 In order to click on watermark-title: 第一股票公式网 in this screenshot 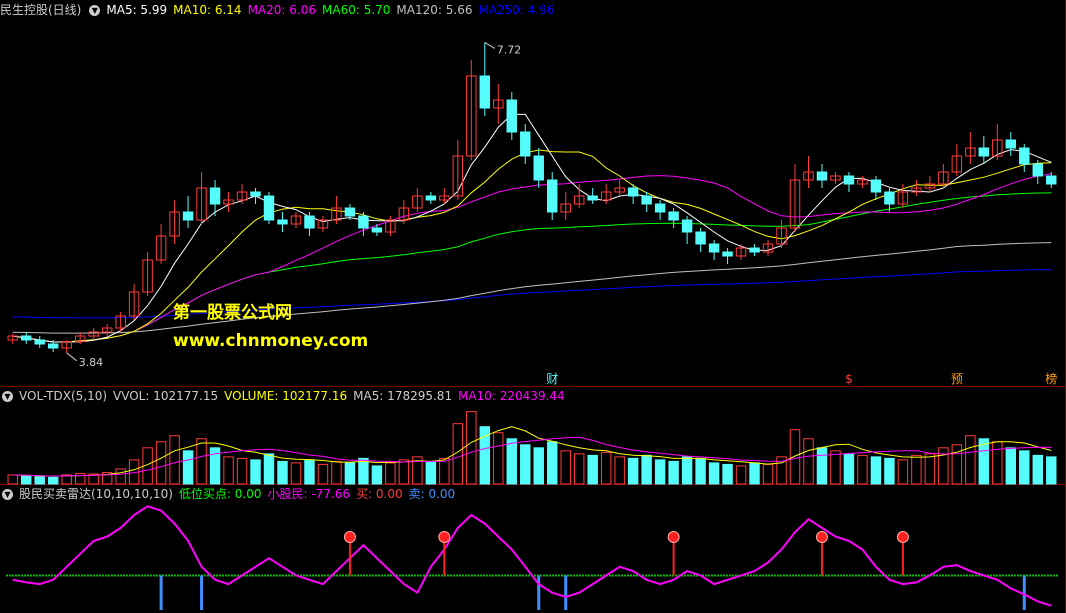, I will do `click(232, 313)`.